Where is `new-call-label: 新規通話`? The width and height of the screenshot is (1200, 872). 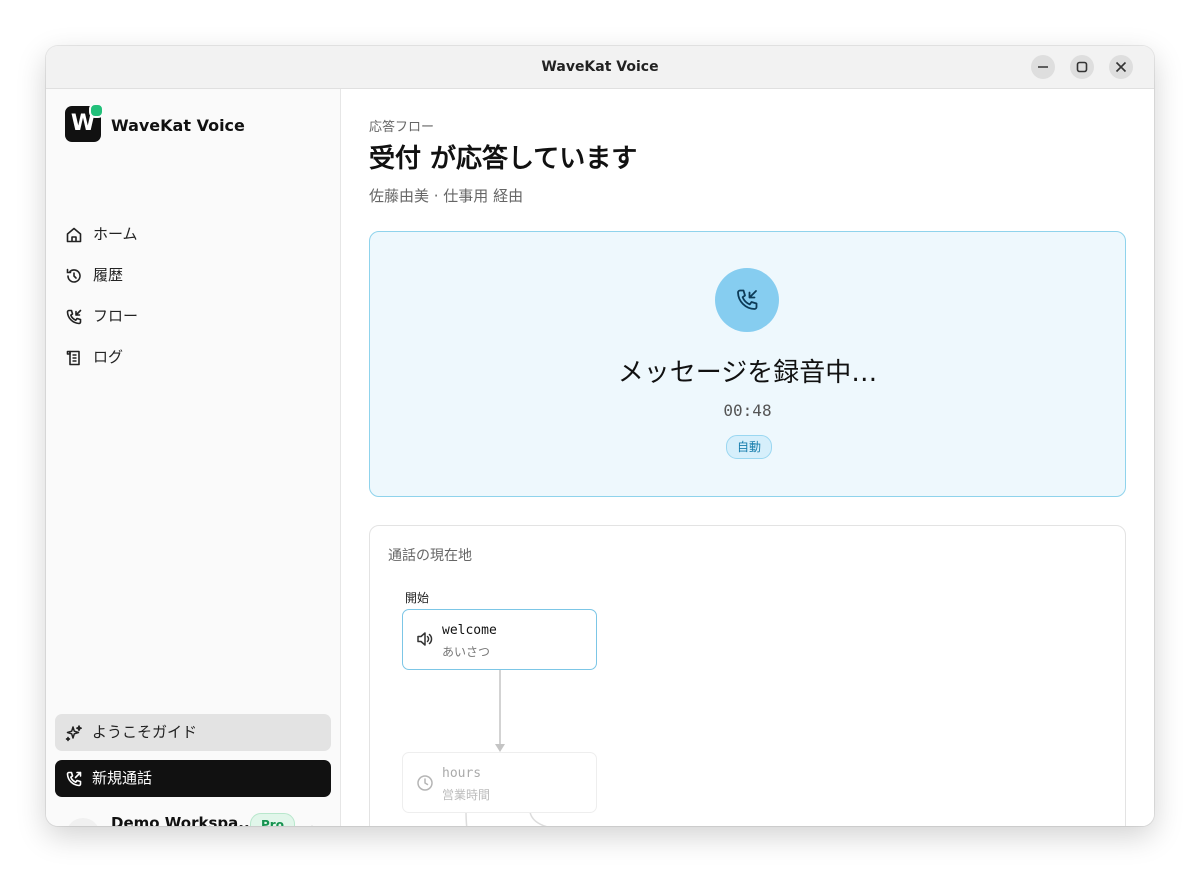 new-call-label: 新規通話 is located at coordinates (122, 778).